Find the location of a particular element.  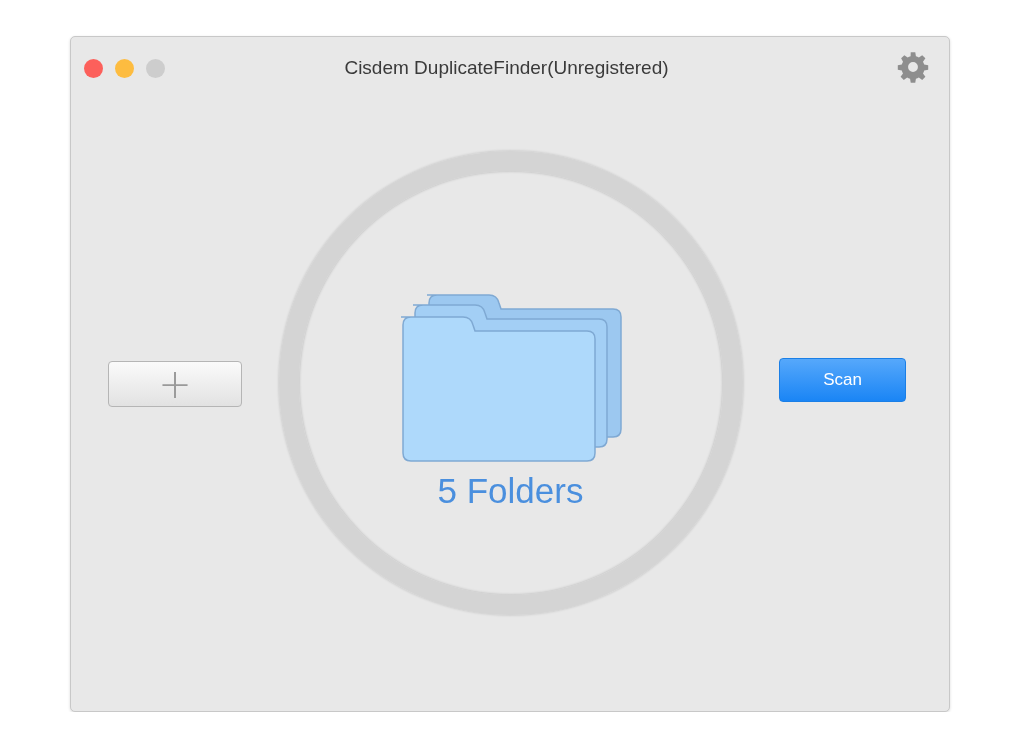

settings-icon is located at coordinates (913, 67).